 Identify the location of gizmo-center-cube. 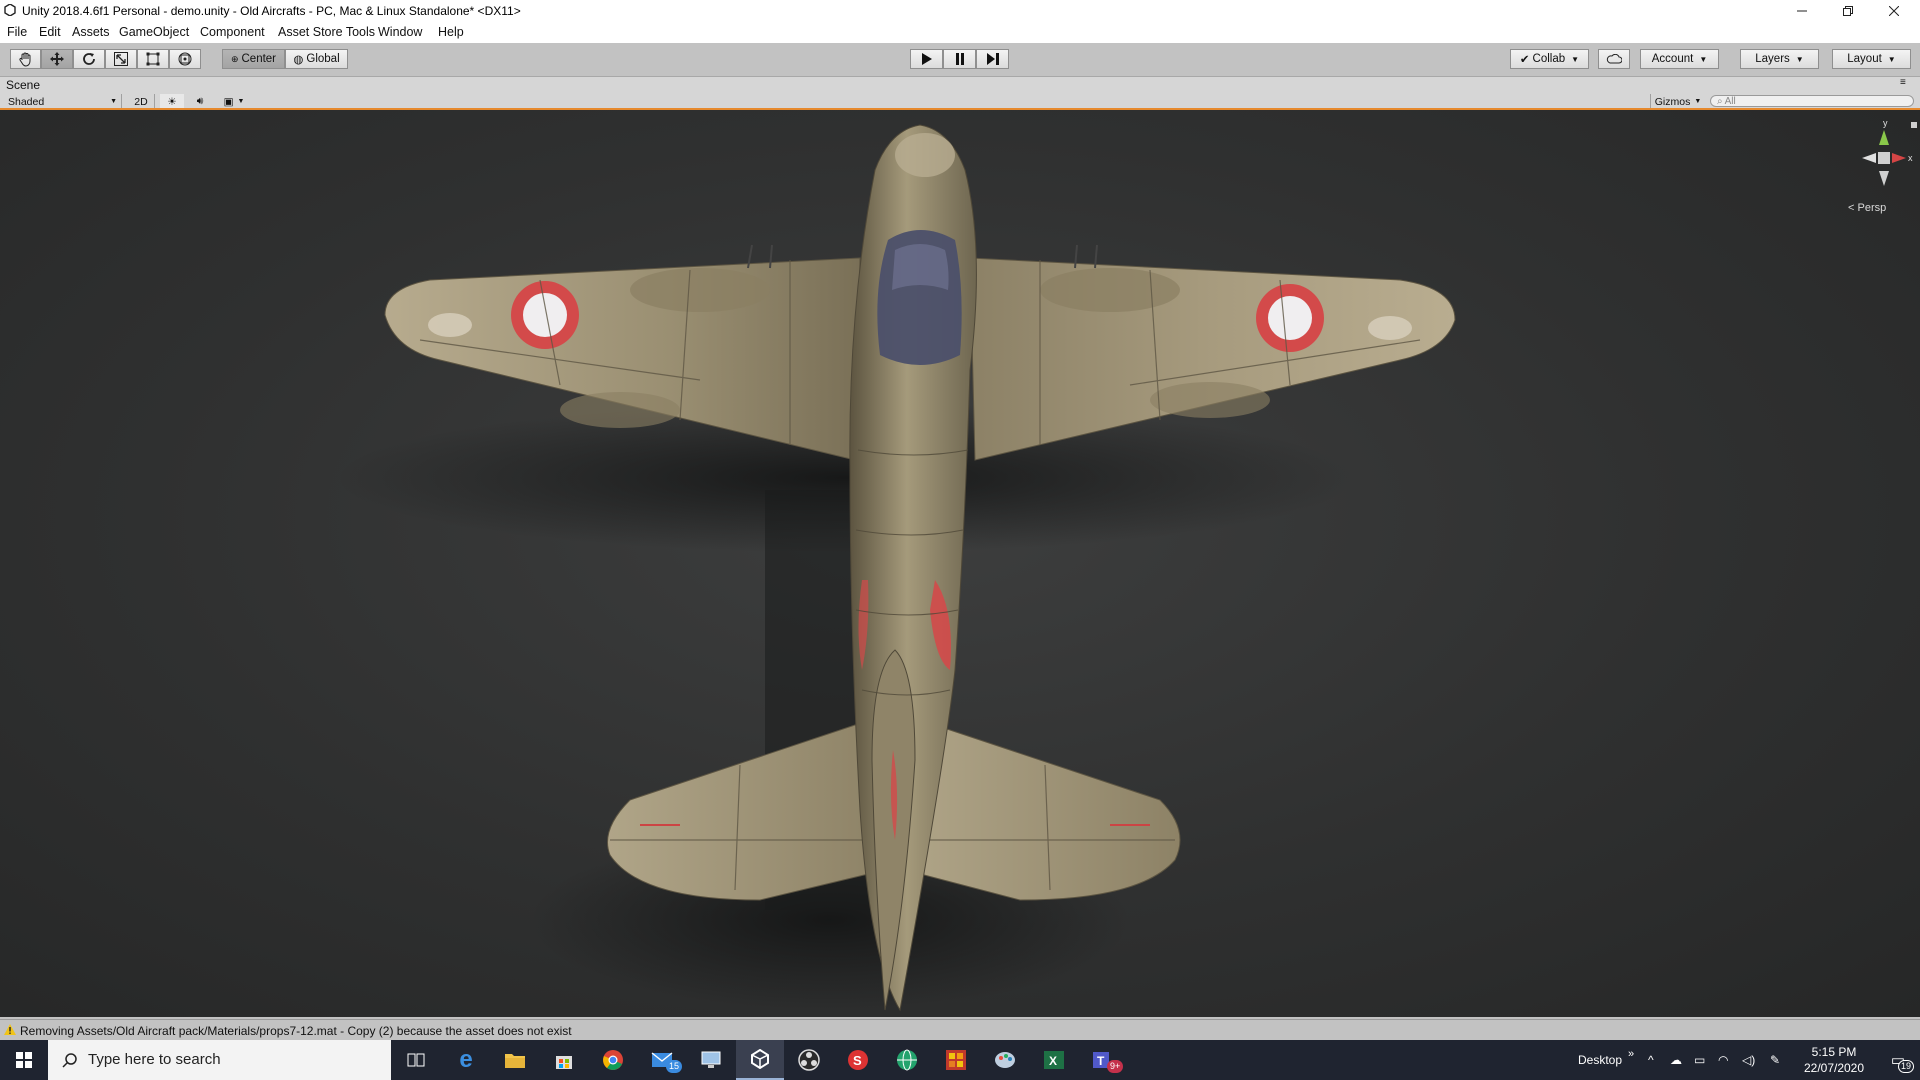
(1884, 158).